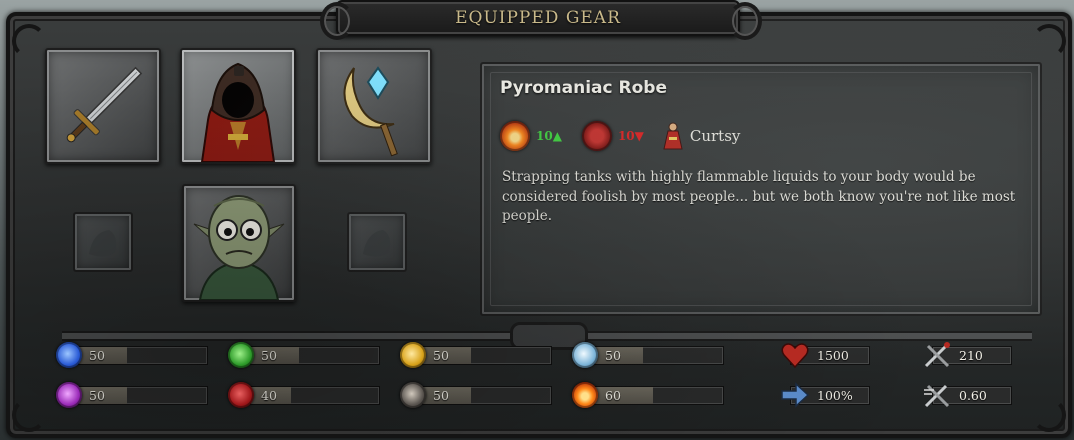  What do you see at coordinates (613, 355) in the screenshot?
I see `ice-value: 50` at bounding box center [613, 355].